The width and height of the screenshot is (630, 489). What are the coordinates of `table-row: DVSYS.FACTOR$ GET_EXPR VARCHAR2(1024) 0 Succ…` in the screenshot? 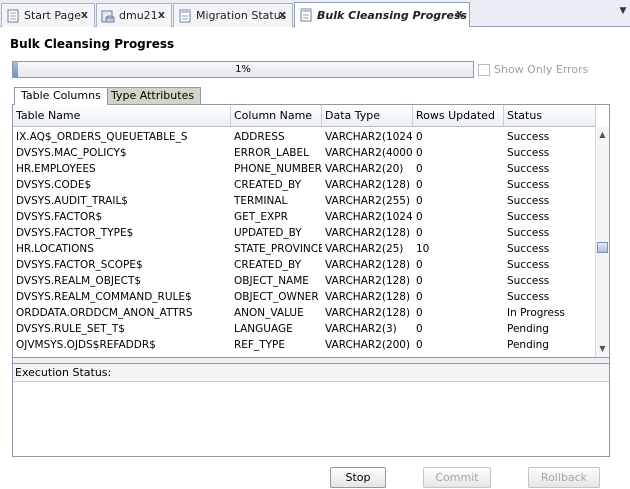 It's located at (304, 217).